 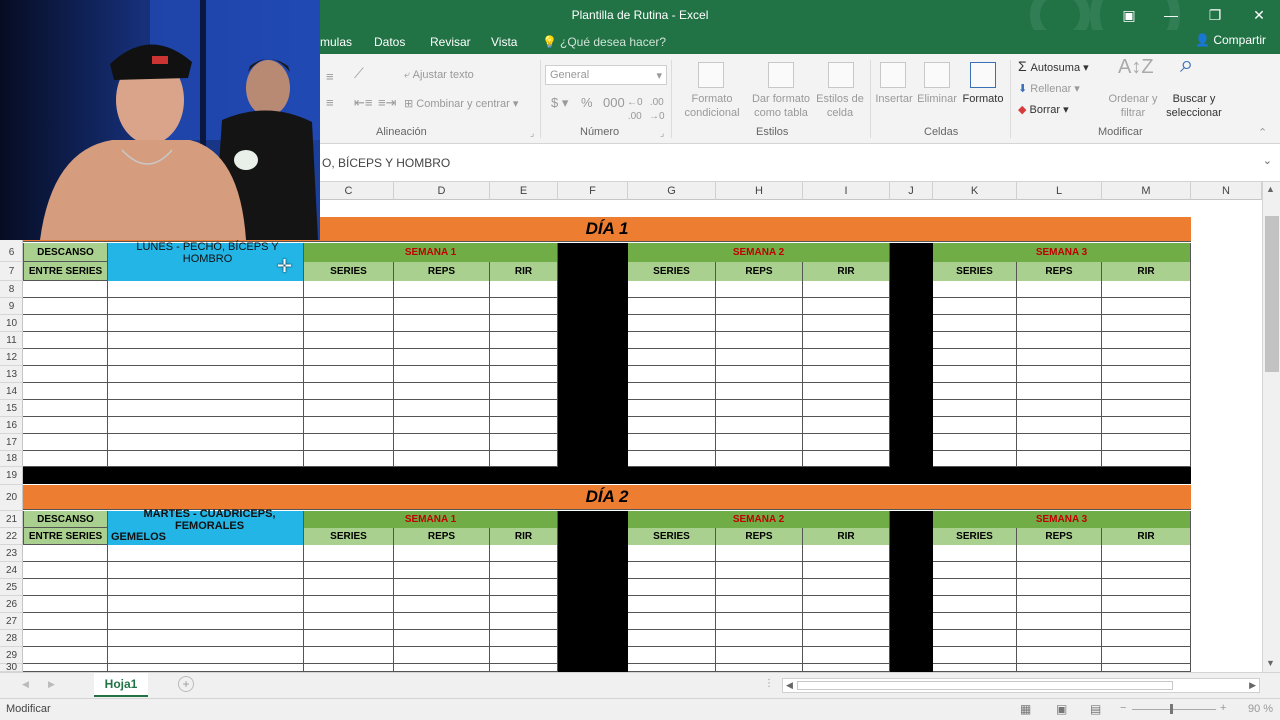 I want to click on between-sets-label: ENTRE SERIES, so click(x=65, y=271).